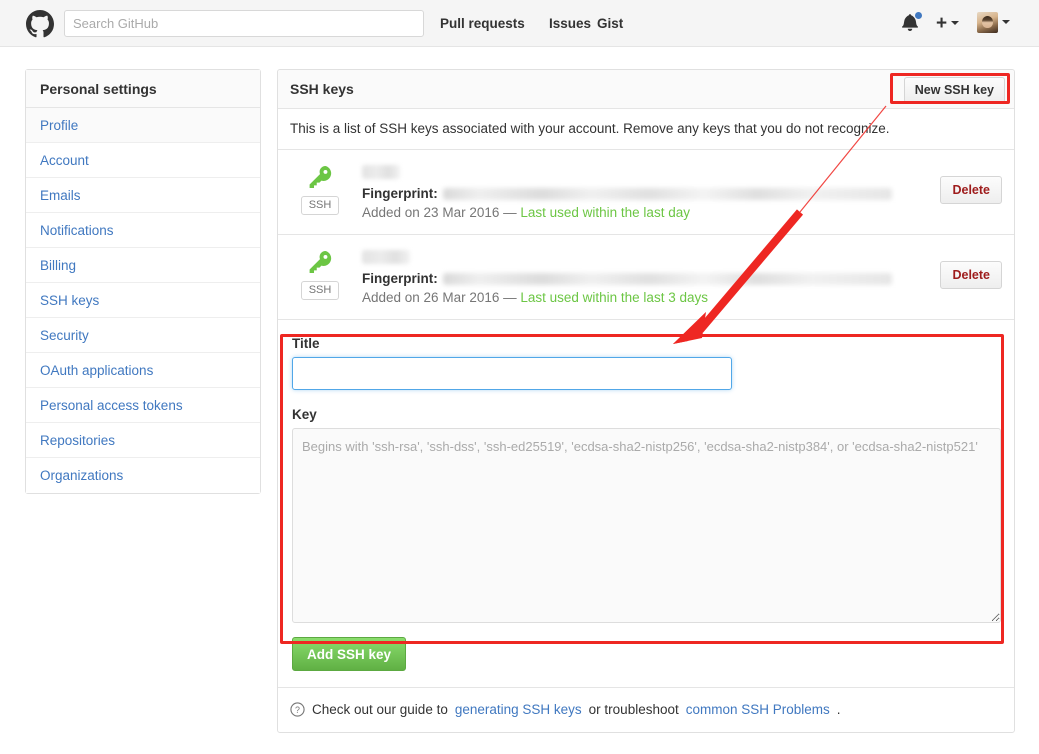 Image resolution: width=1039 pixels, height=754 pixels. Describe the element at coordinates (987, 22) in the screenshot. I see `avatar` at that location.